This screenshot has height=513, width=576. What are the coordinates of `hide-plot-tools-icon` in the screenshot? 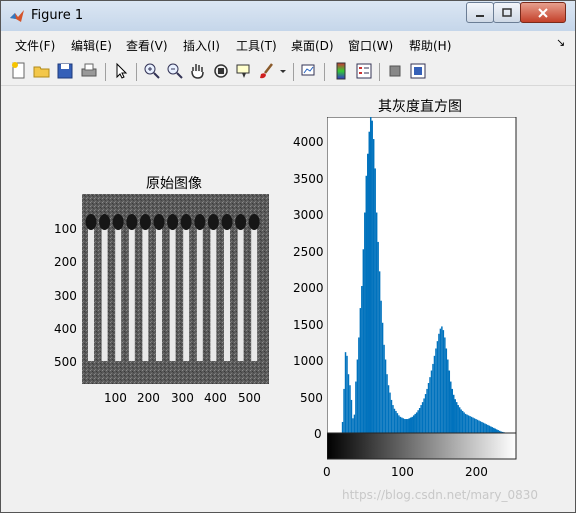 It's located at (395, 71).